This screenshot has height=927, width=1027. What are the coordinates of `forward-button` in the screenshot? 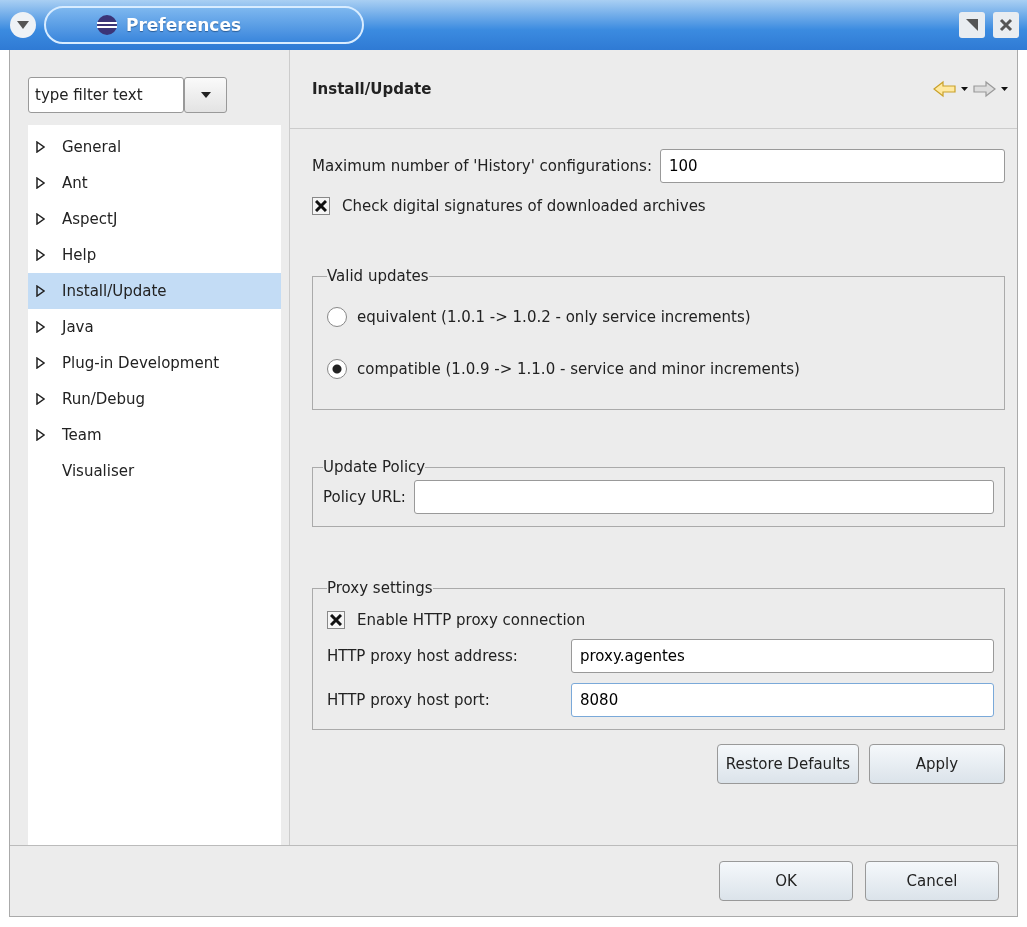 It's located at (991, 89).